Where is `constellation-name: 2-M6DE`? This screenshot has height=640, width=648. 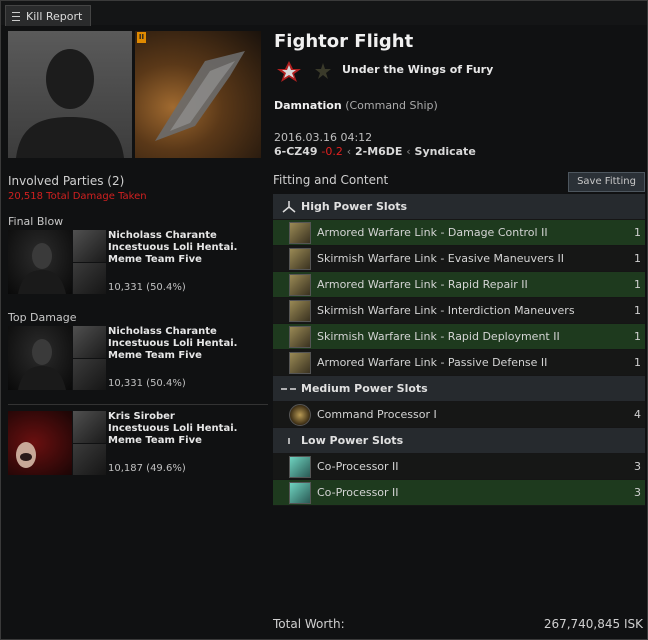
constellation-name: 2-M6DE is located at coordinates (378, 151).